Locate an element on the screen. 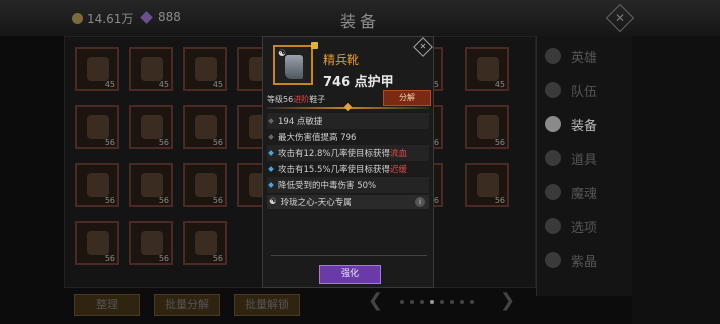  gear-icon is located at coordinates (553, 226).